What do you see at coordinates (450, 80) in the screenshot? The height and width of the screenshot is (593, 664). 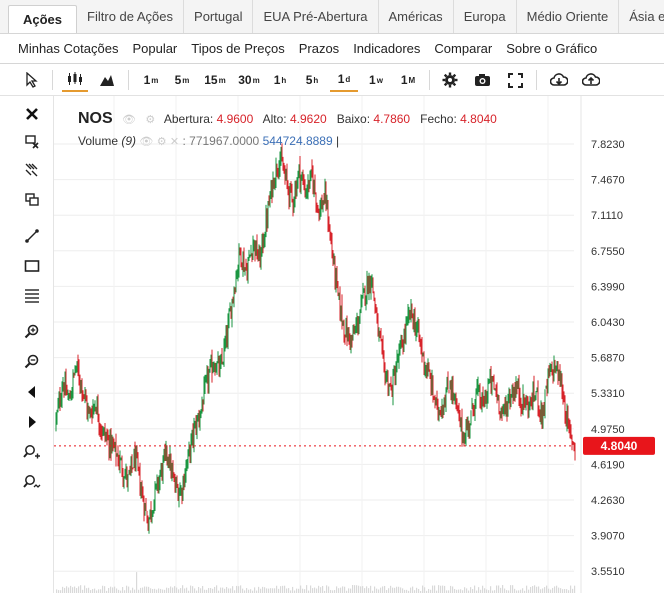 I see `gear-icon` at bounding box center [450, 80].